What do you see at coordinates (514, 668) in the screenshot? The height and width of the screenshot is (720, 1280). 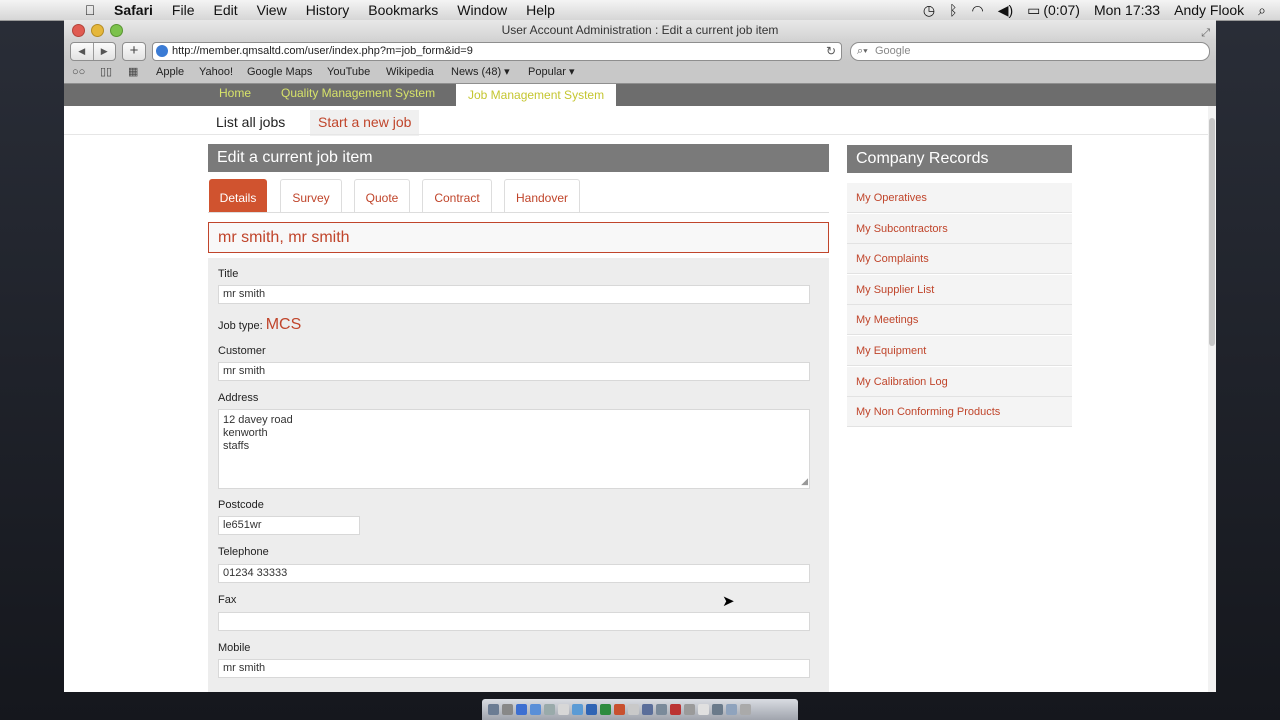 I see `mobile-input: mr smith` at bounding box center [514, 668].